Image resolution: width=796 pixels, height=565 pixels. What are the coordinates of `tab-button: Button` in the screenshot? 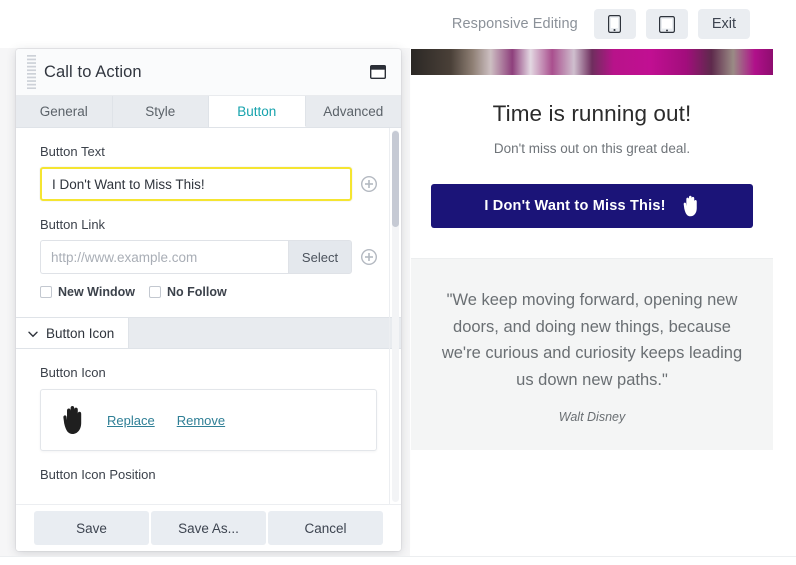 It's located at (257, 111).